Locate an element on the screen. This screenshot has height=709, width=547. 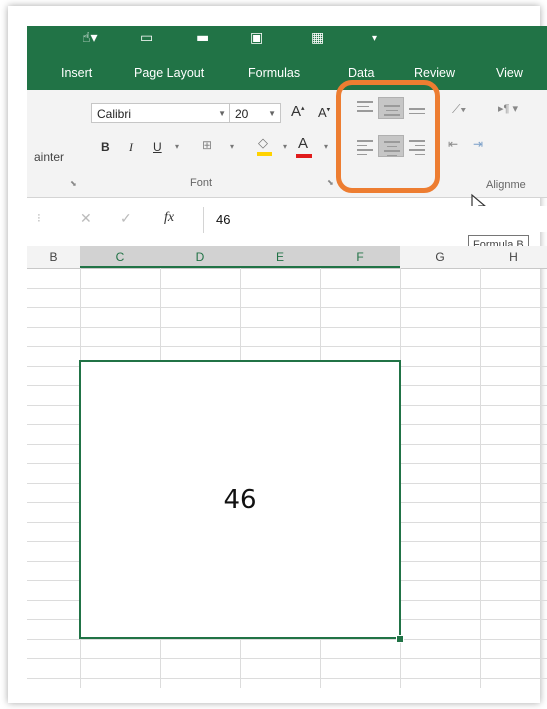
name-box-edge: ⁝ is located at coordinates (39, 218).